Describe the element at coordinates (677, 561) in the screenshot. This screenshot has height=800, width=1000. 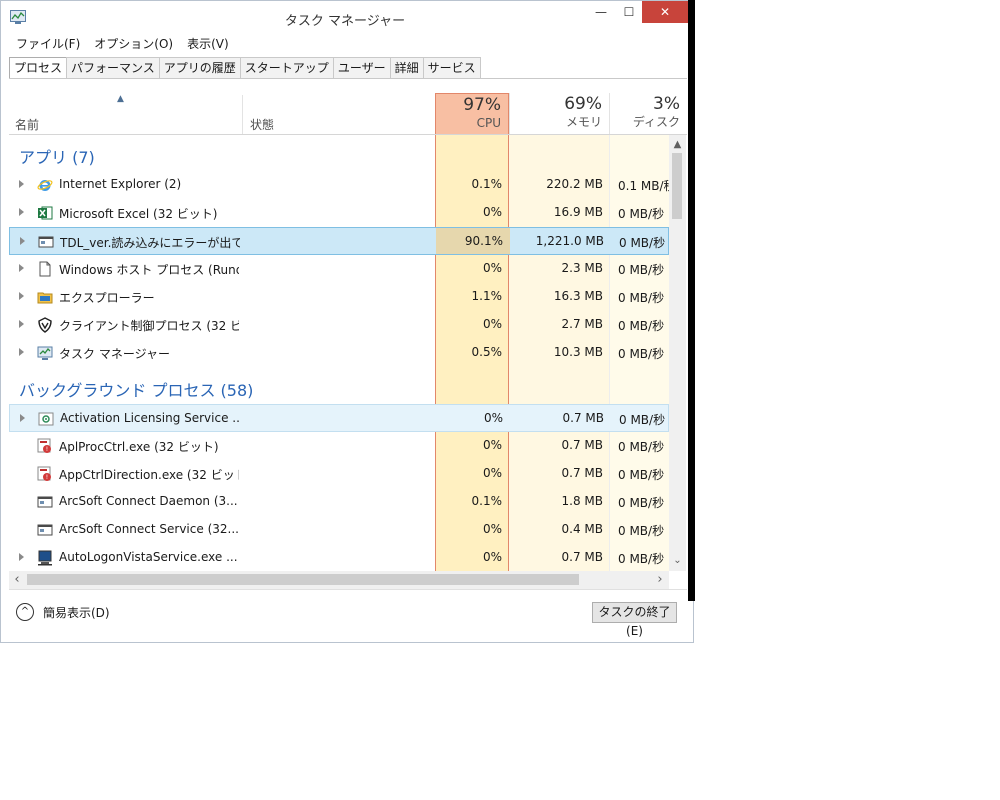
I see `scroll-down-icon: ⌄` at that location.